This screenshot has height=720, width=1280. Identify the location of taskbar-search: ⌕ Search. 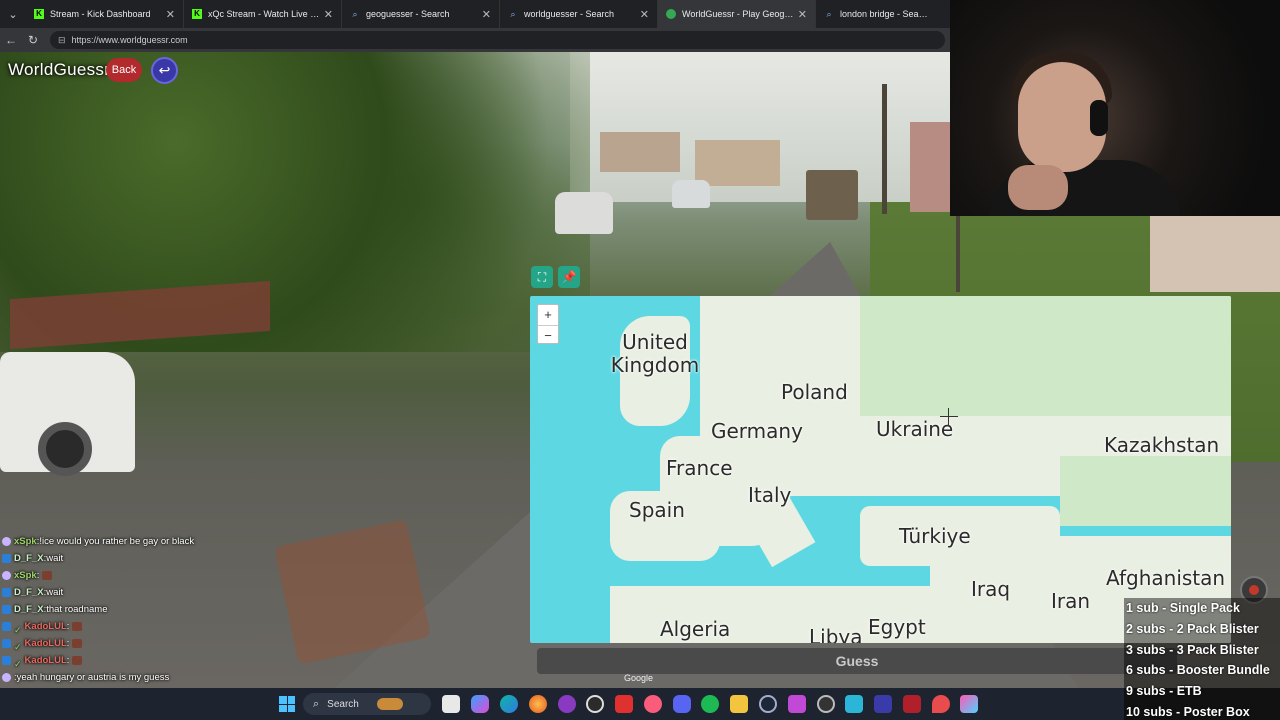
(367, 704).